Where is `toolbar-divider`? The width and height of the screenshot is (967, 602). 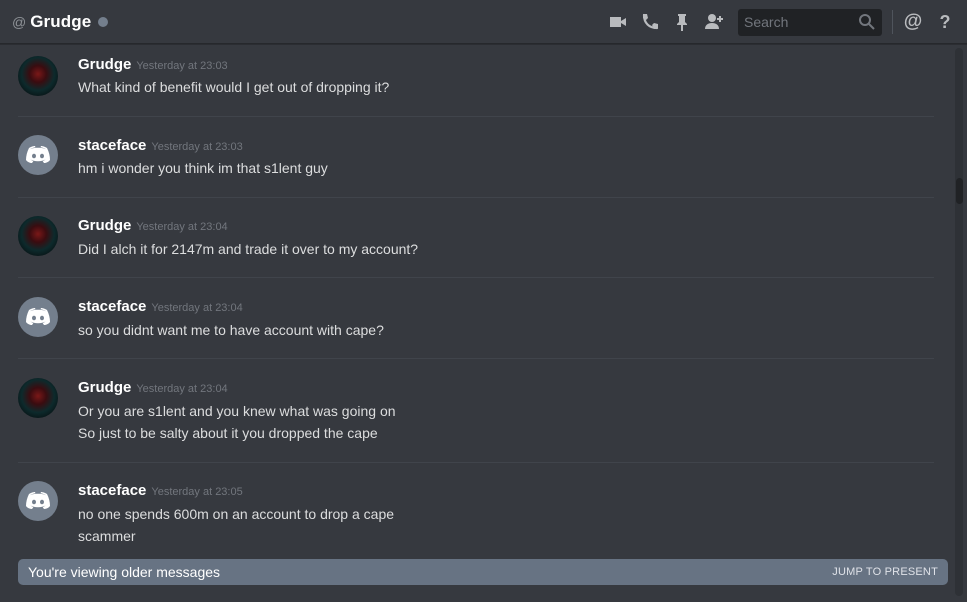 toolbar-divider is located at coordinates (892, 22).